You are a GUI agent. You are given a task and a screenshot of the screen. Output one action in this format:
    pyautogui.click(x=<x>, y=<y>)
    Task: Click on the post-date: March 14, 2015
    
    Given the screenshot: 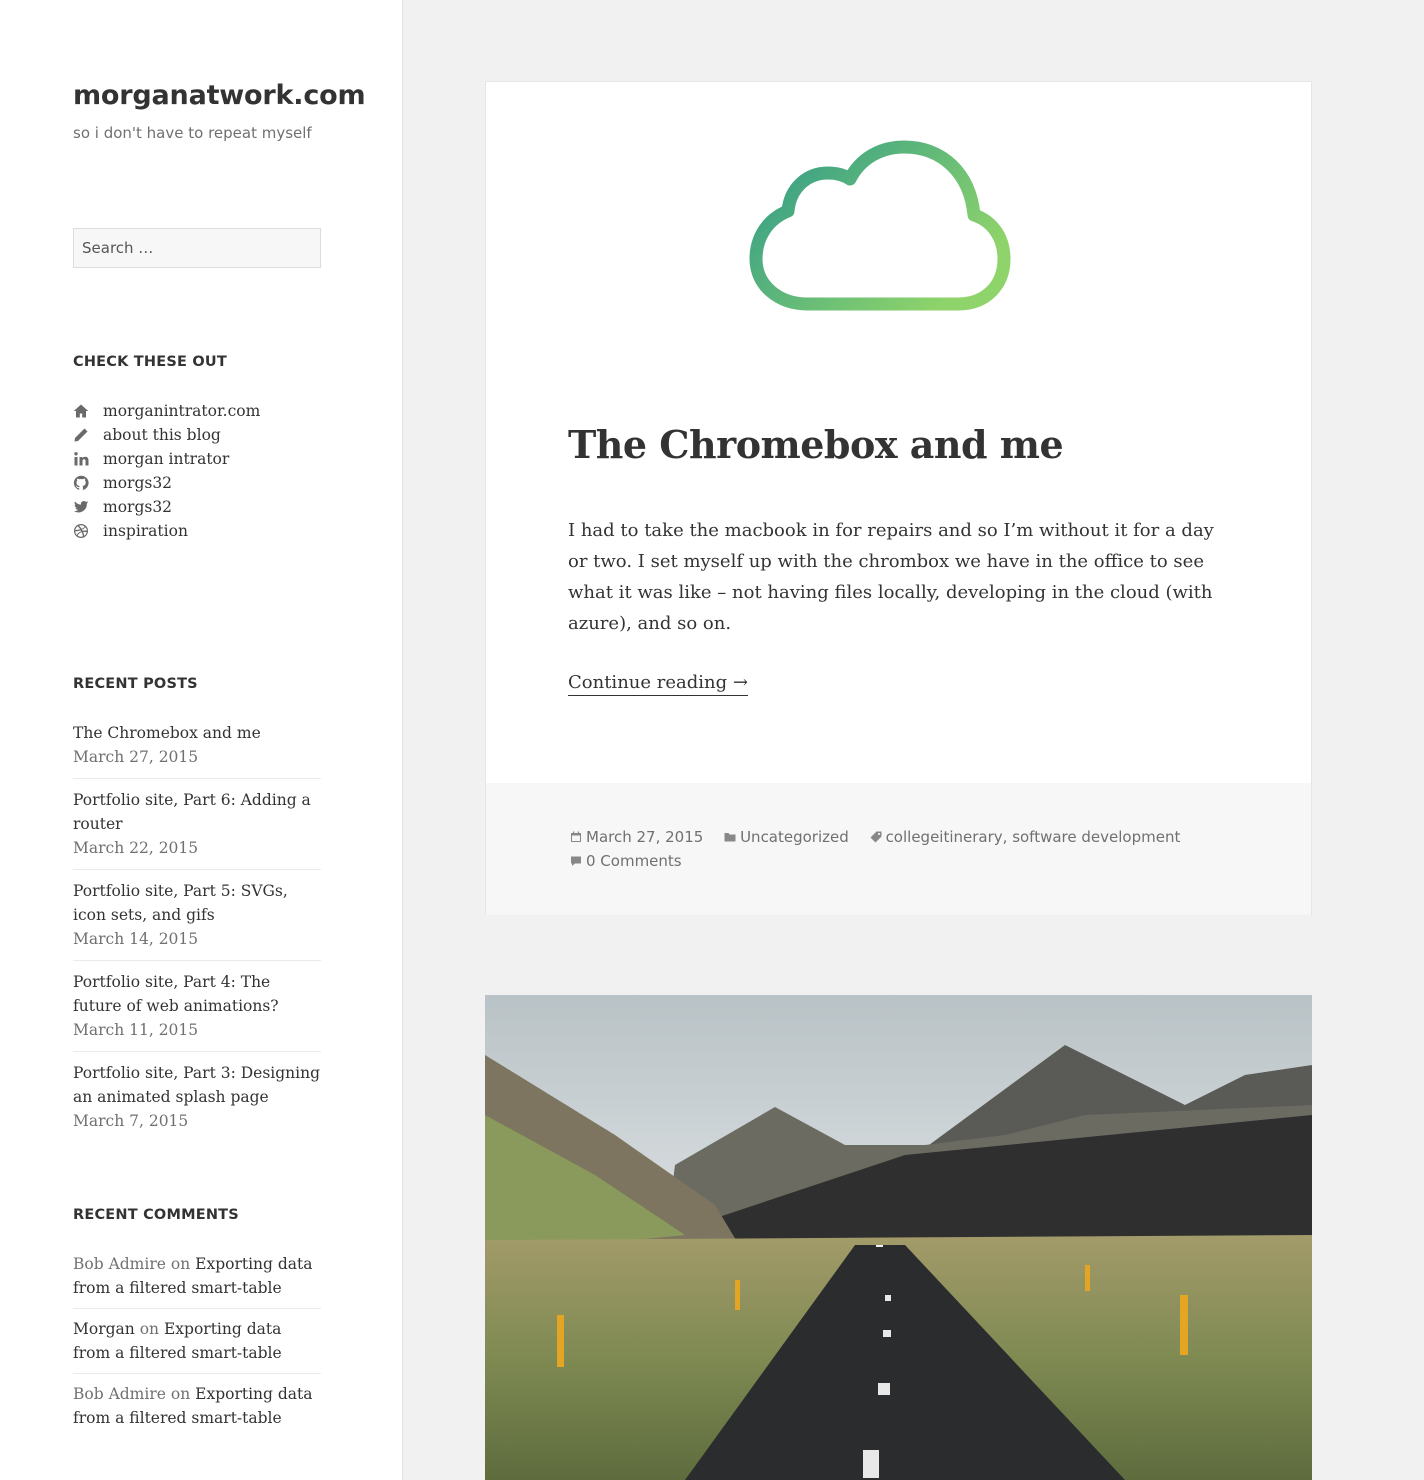 What is the action you would take?
    pyautogui.click(x=136, y=939)
    